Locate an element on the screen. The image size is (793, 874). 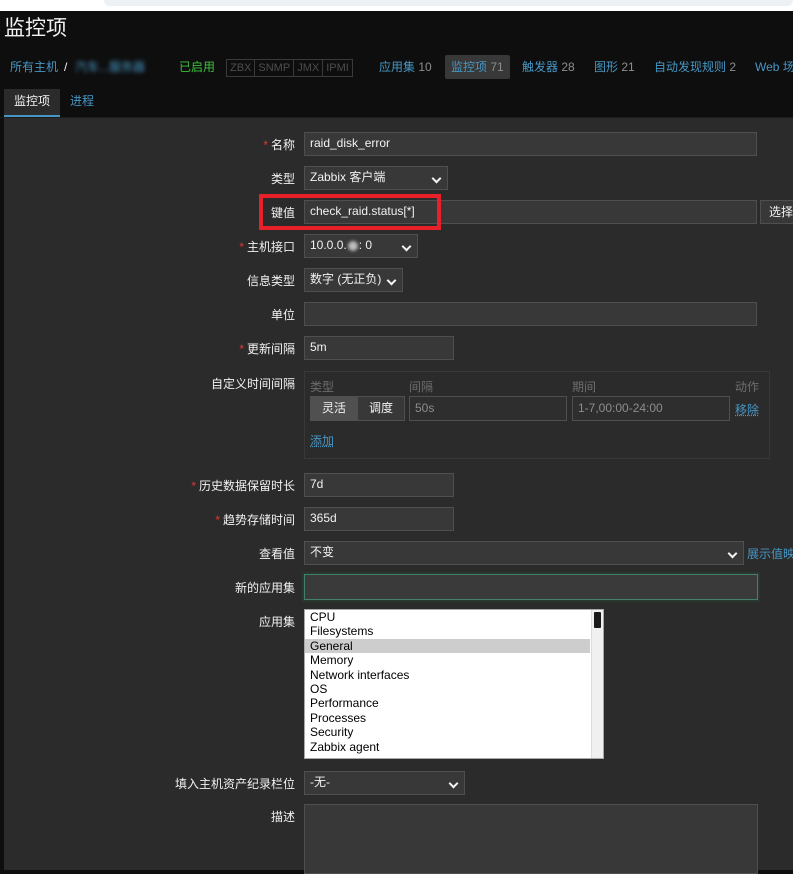
name-input: raid_disk_error is located at coordinates (530, 144).